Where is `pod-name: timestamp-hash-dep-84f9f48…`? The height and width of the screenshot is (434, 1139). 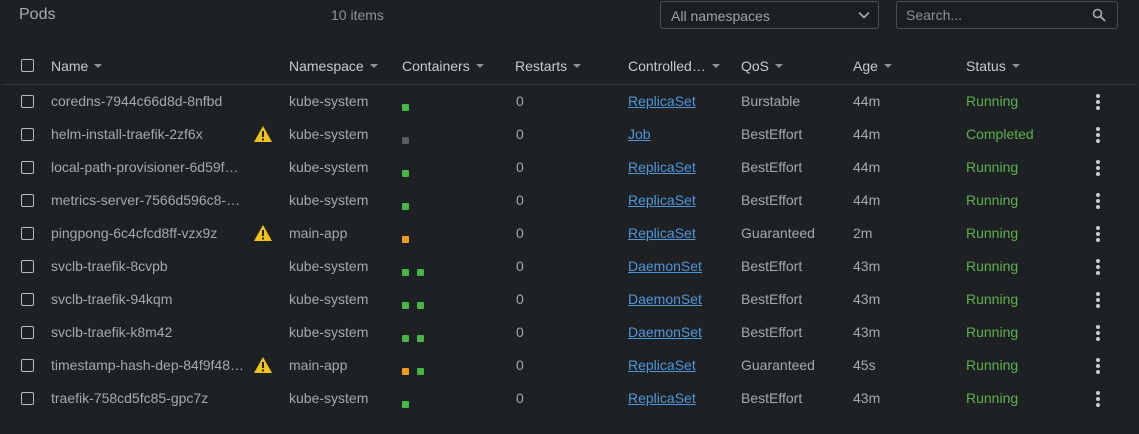 pod-name: timestamp-hash-dep-84f9f48… is located at coordinates (147, 365).